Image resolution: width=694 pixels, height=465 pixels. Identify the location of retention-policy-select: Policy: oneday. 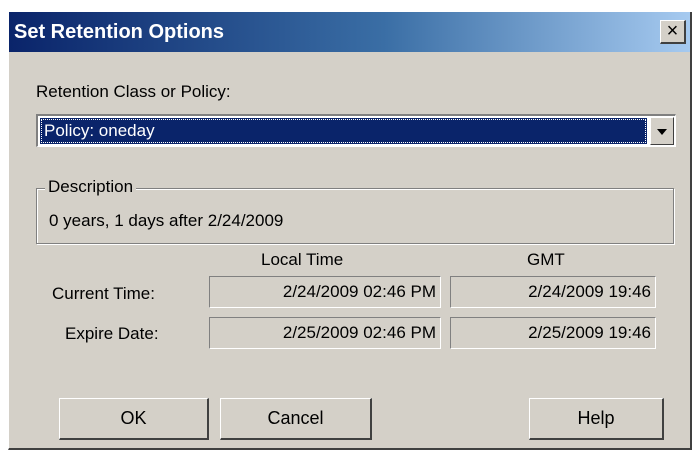
(356, 130).